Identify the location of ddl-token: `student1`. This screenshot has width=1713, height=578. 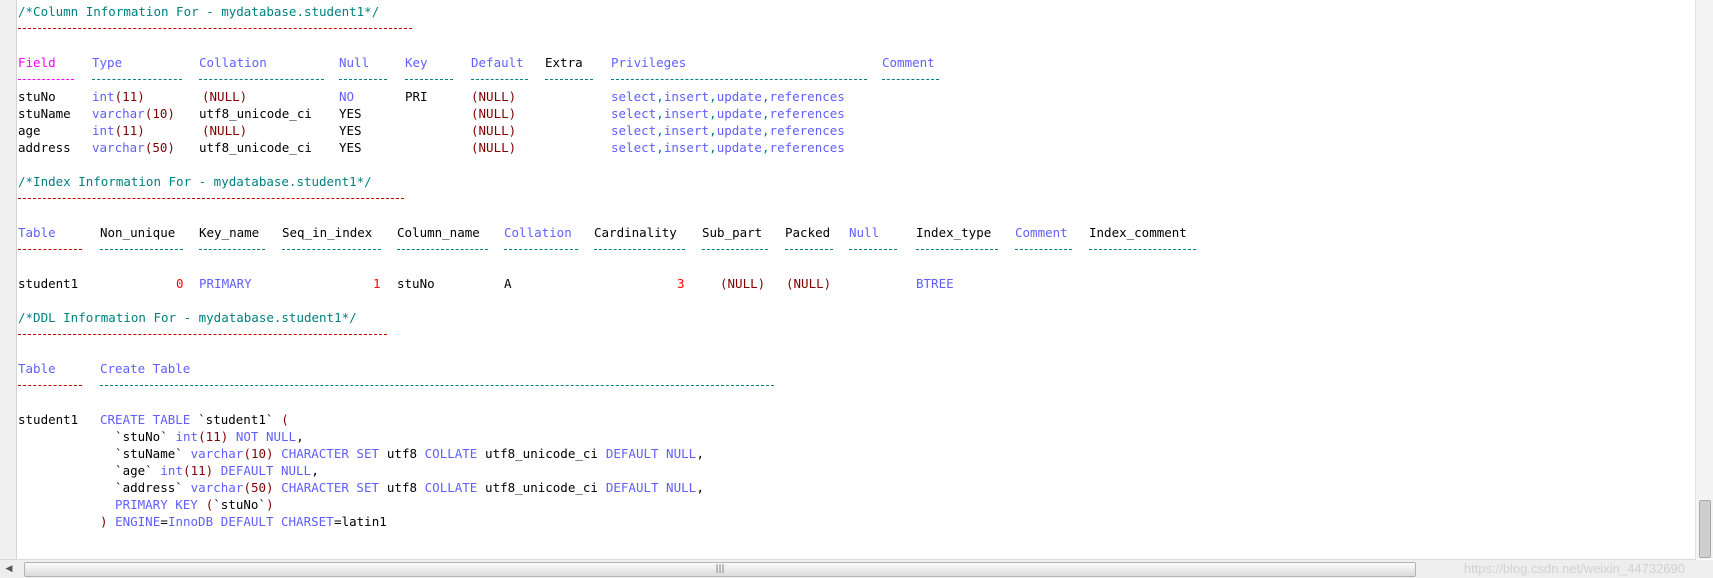
(239, 419).